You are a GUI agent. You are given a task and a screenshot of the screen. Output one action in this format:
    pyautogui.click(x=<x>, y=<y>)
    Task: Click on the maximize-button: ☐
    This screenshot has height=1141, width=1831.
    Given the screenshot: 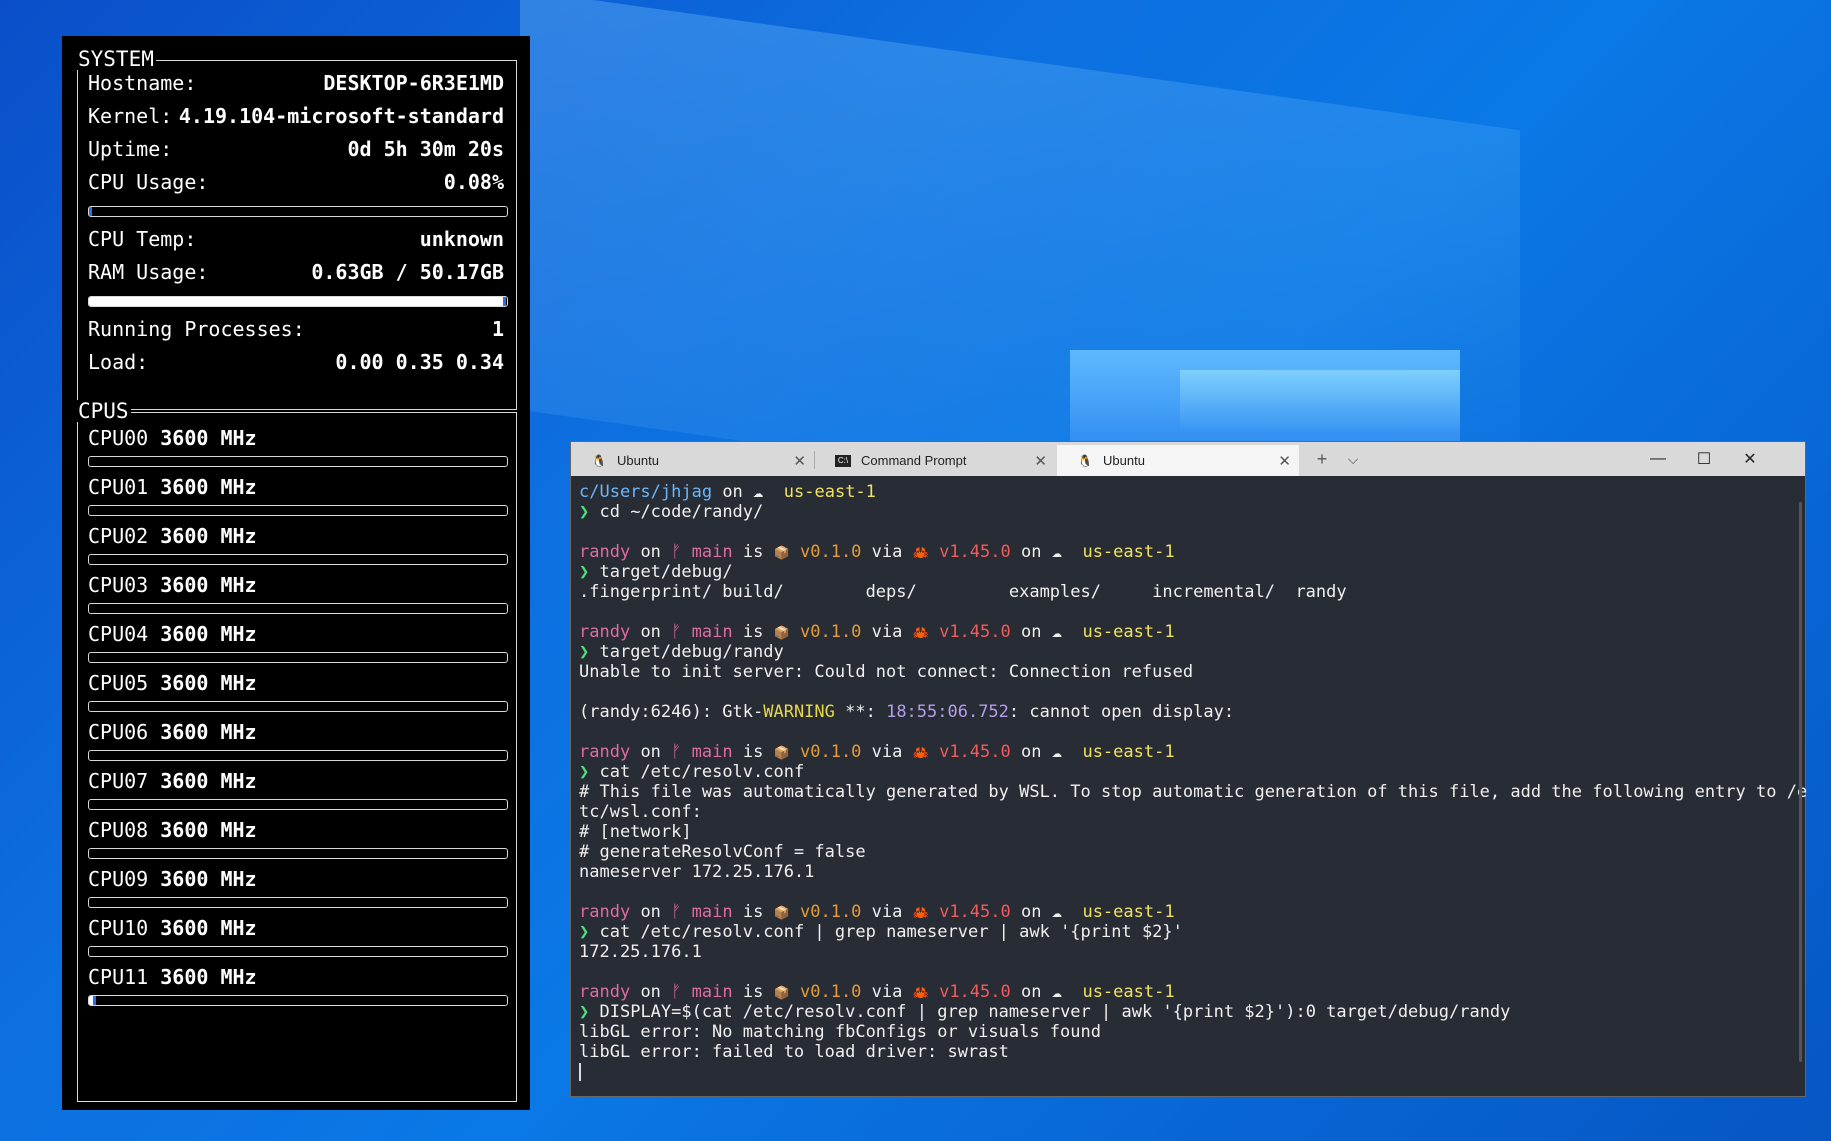 What is the action you would take?
    pyautogui.click(x=1704, y=459)
    